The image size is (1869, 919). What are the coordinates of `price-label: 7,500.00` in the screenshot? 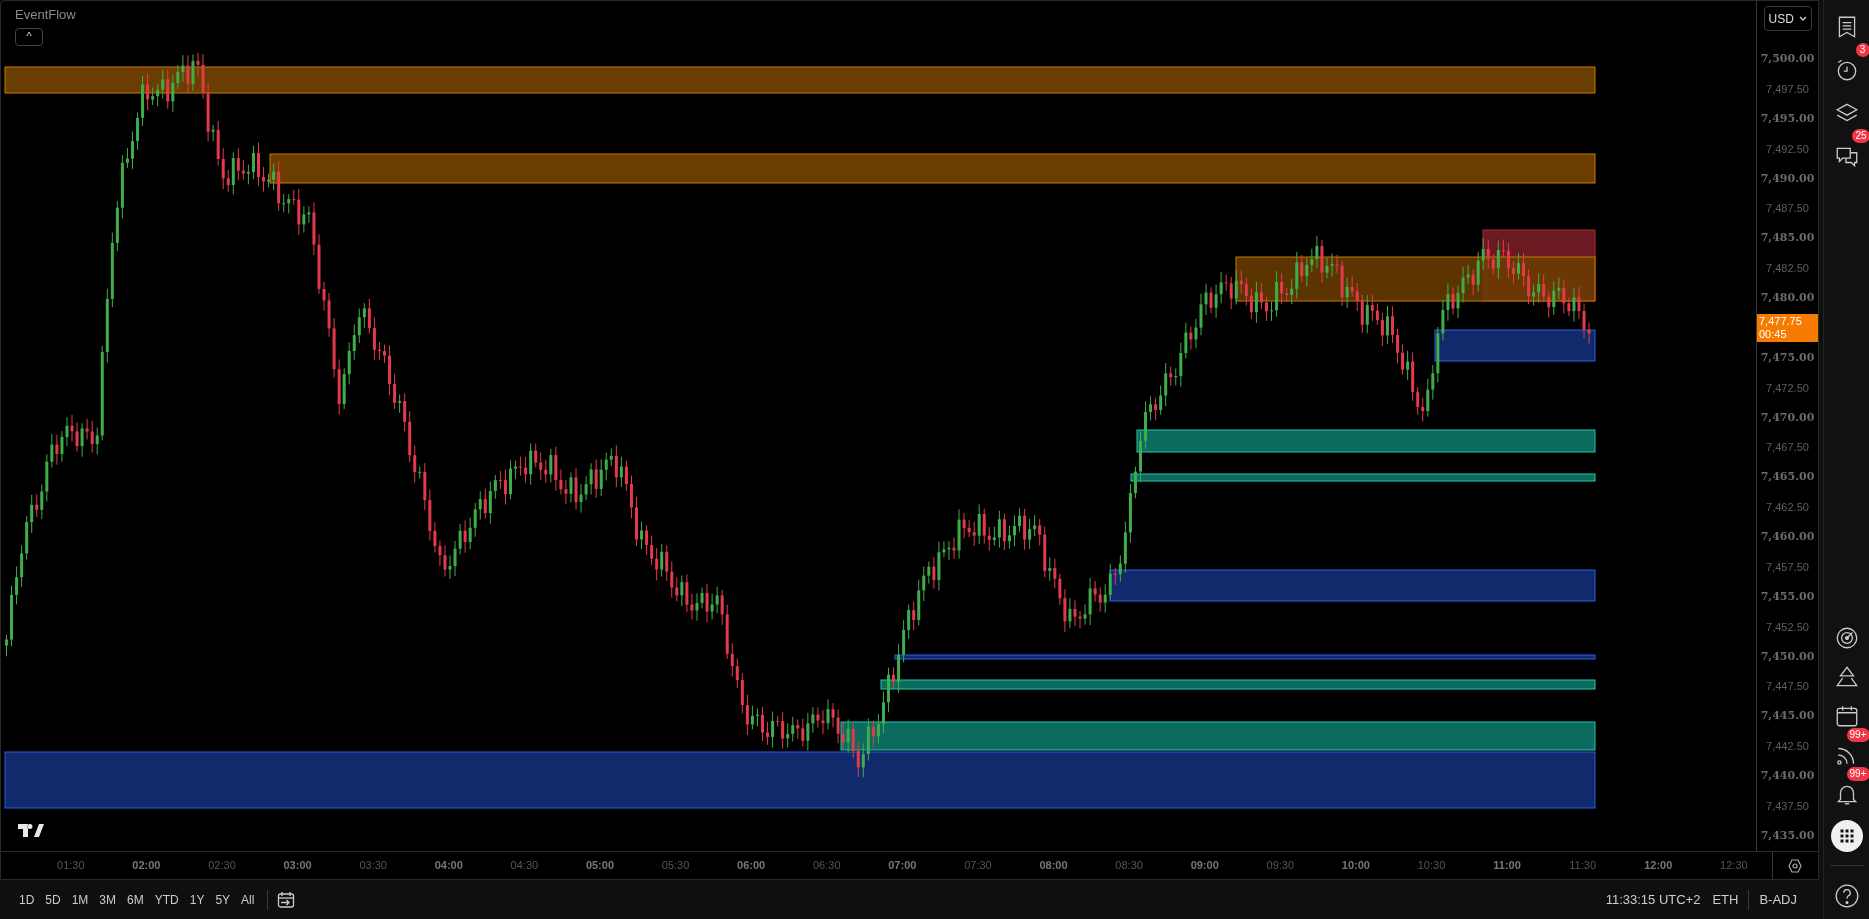 It's located at (1787, 59).